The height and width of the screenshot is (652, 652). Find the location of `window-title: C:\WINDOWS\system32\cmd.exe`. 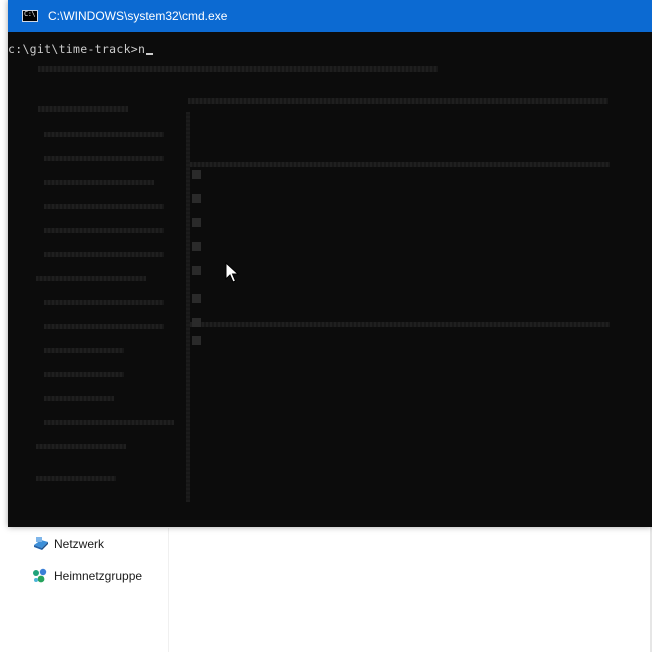

window-title: C:\WINDOWS\system32\cmd.exe is located at coordinates (138, 16).